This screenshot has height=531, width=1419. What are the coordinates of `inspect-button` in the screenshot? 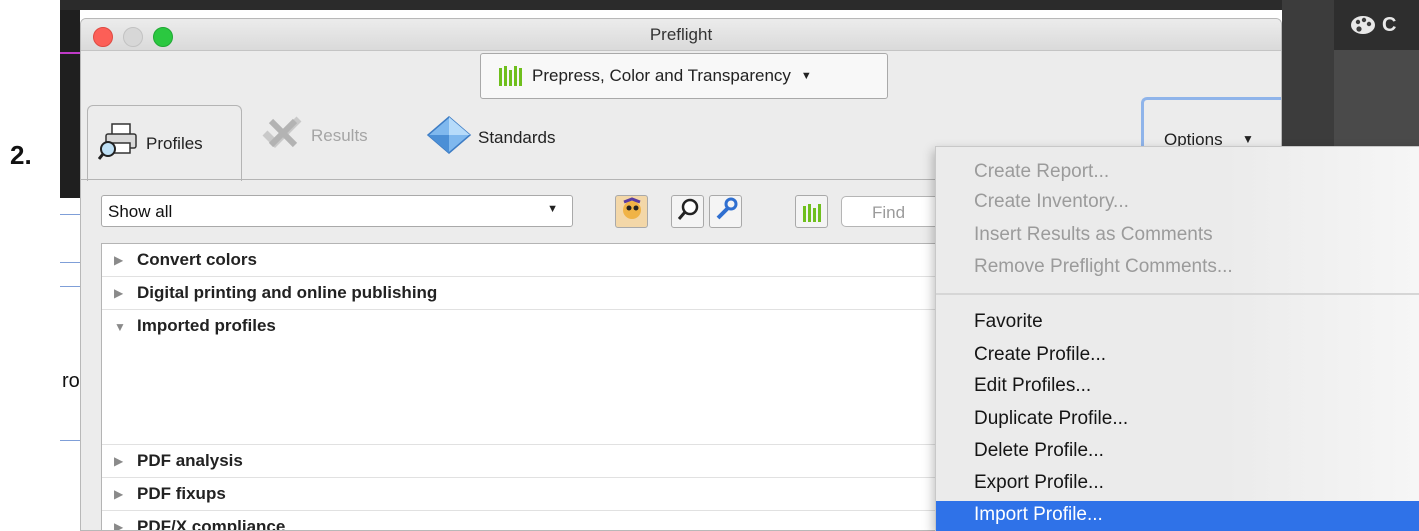 It's located at (687, 211).